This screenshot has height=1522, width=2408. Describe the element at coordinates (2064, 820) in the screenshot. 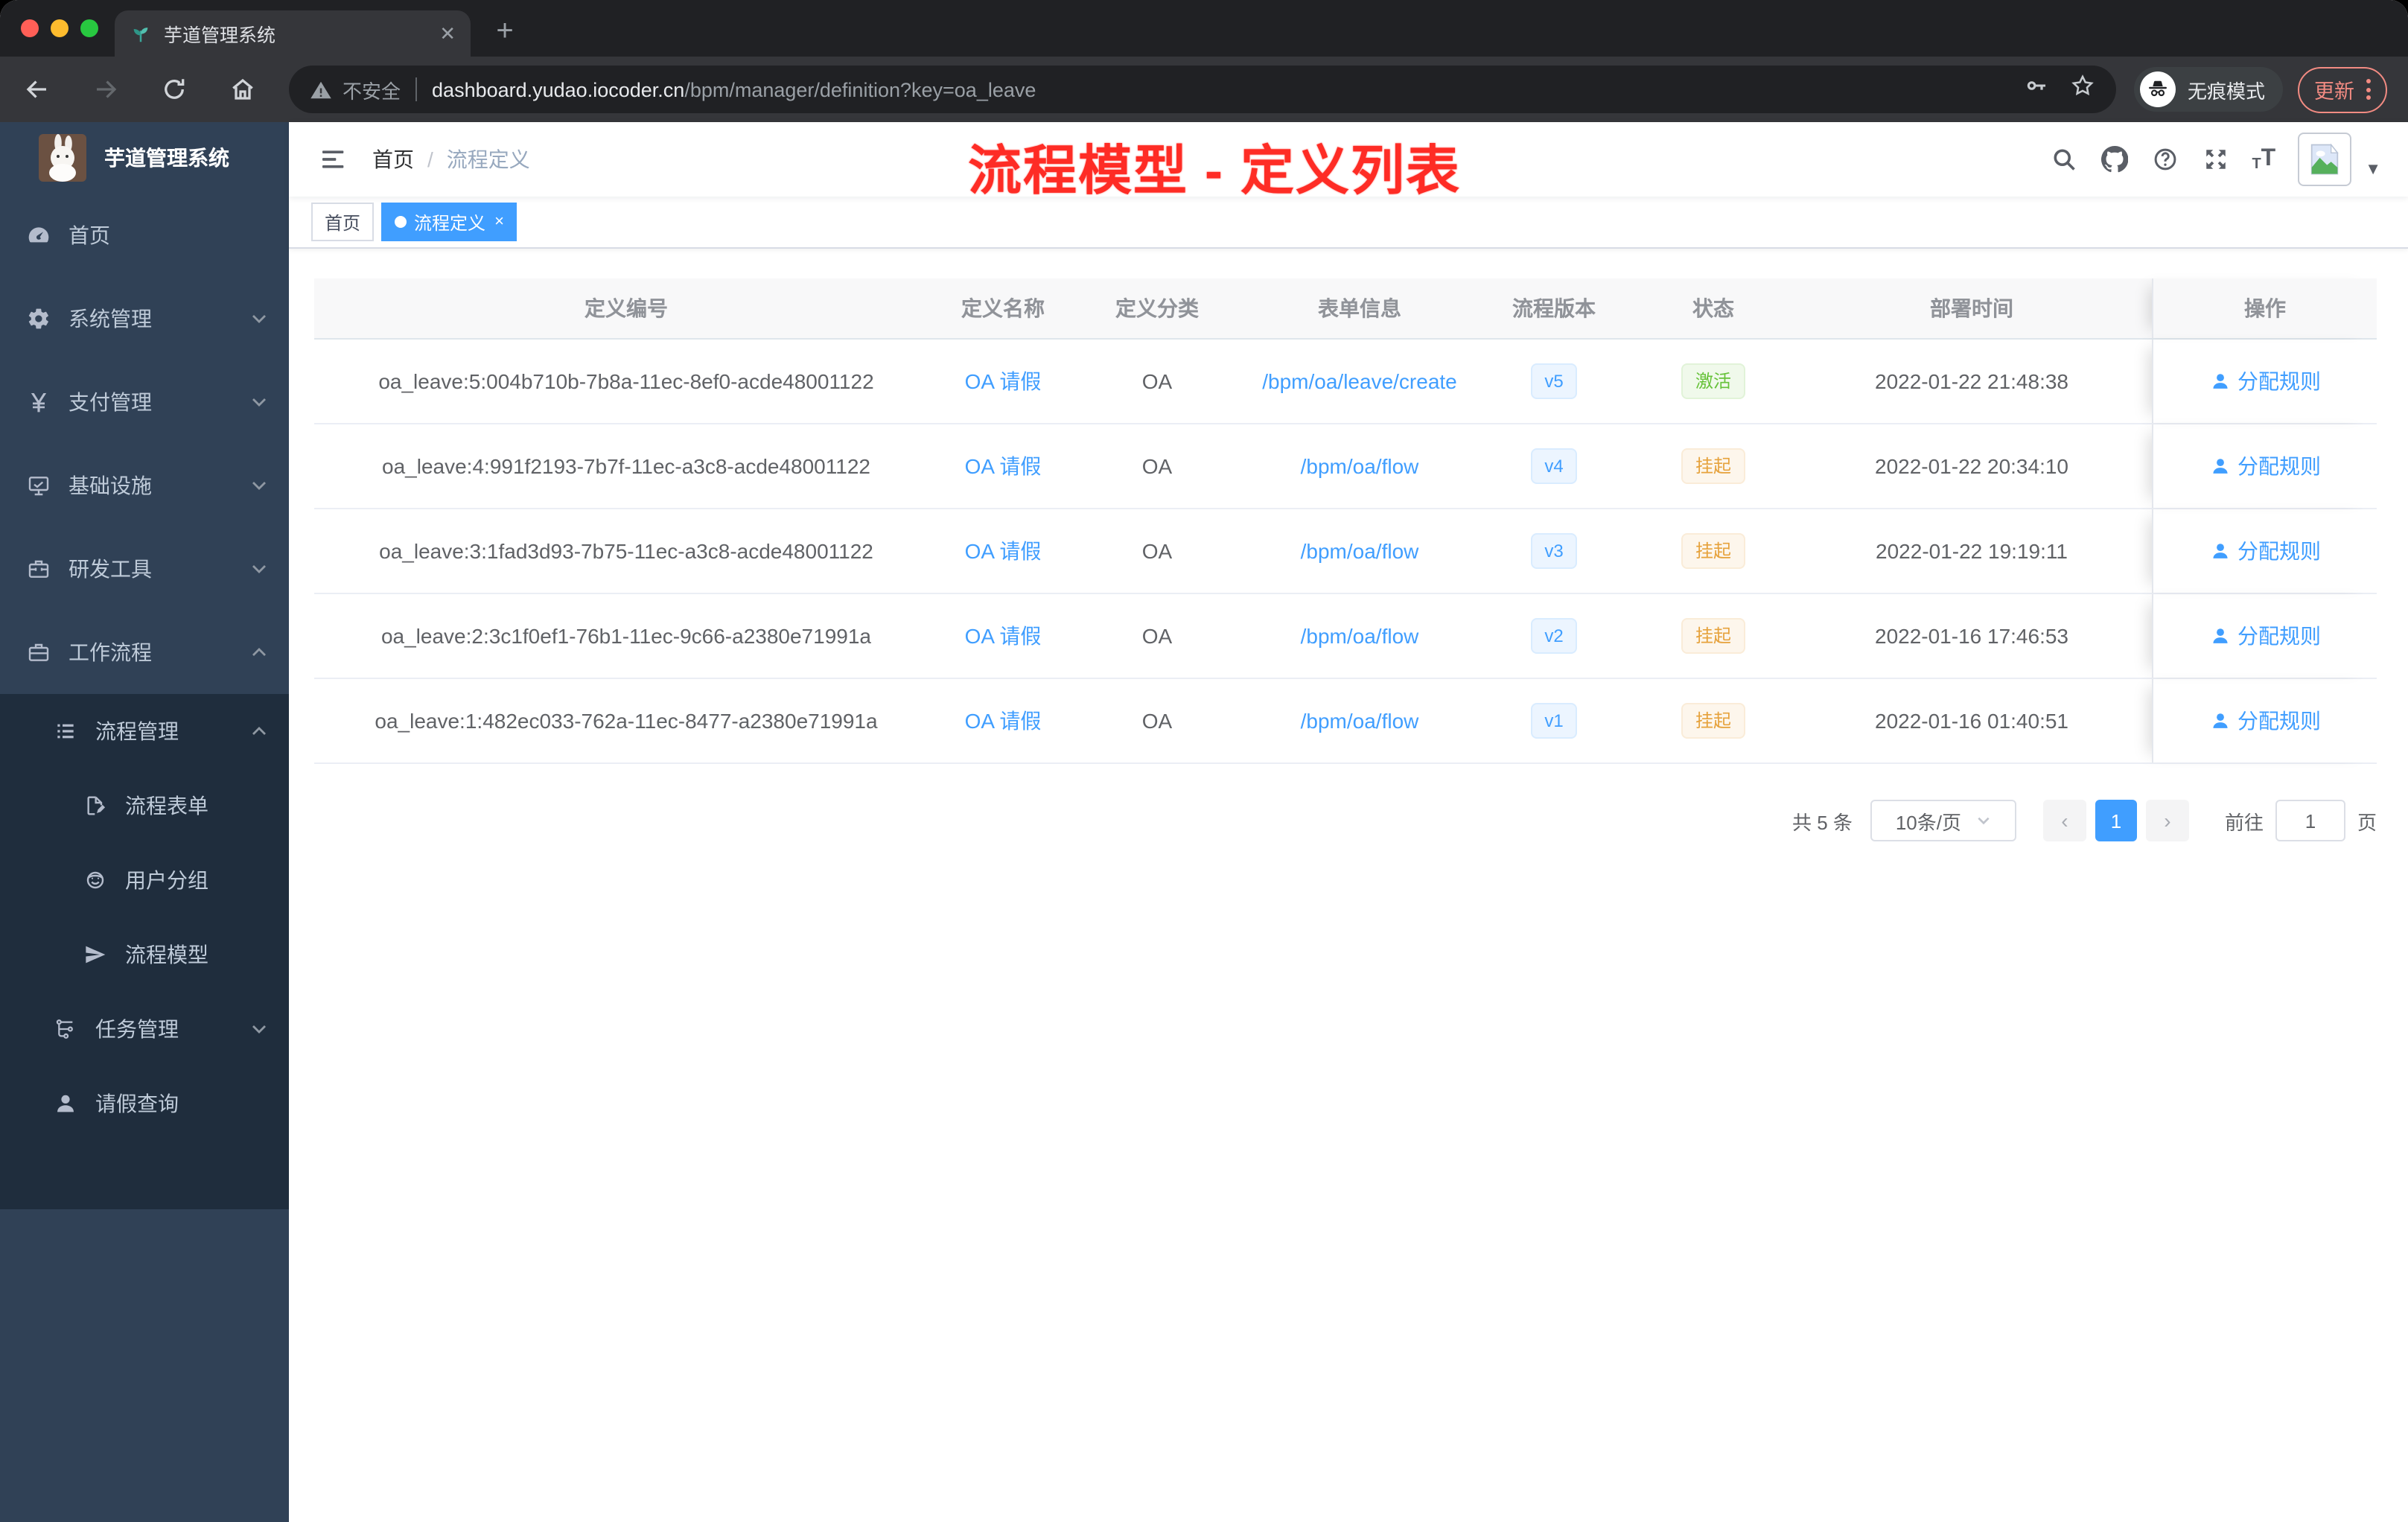

I see `prev-page-button: ‹` at that location.